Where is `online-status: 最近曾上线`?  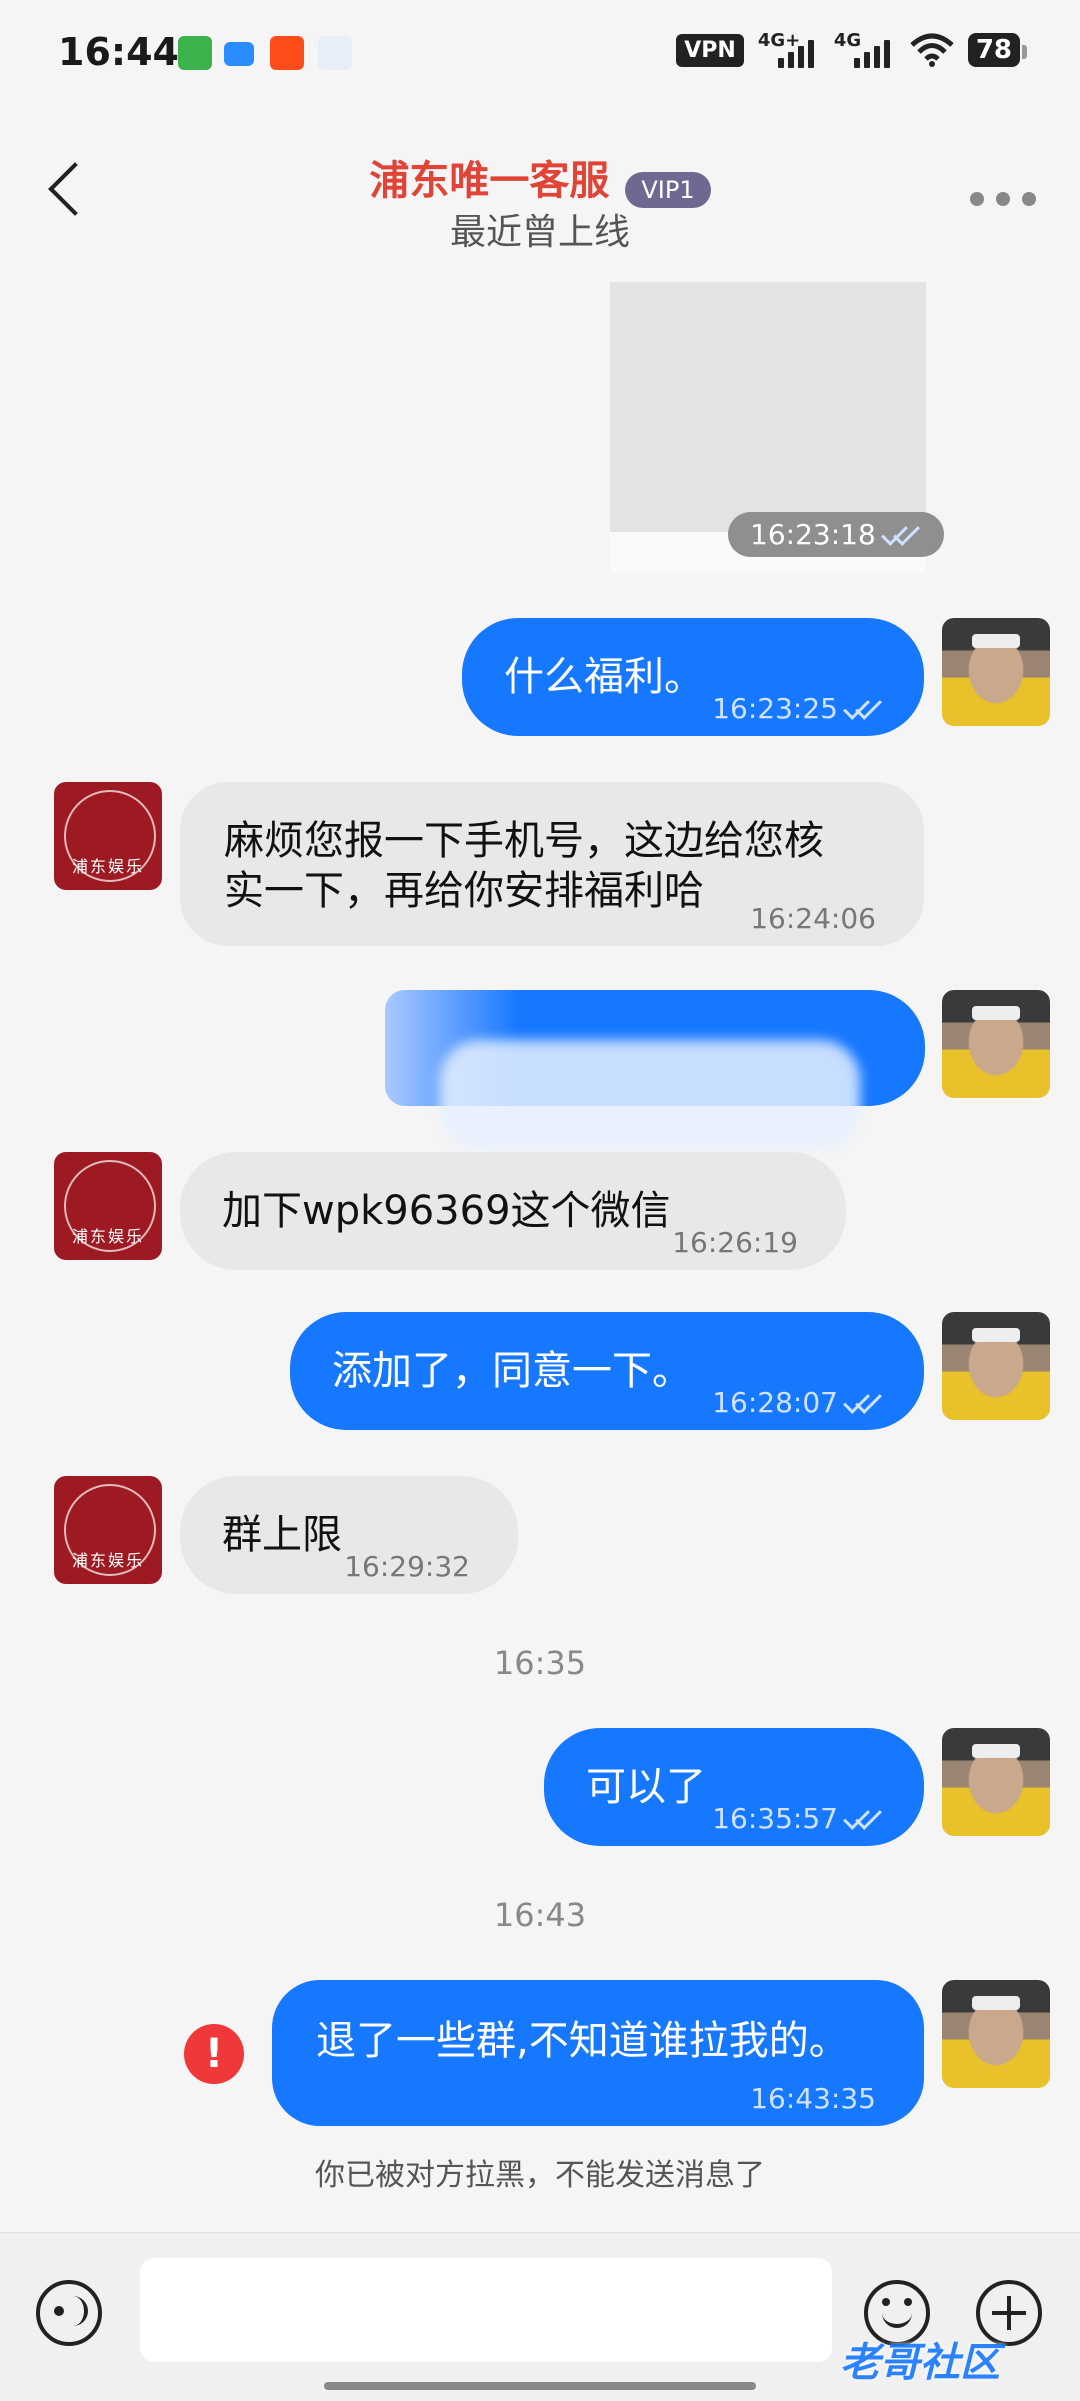
online-status: 最近曾上线 is located at coordinates (539, 232).